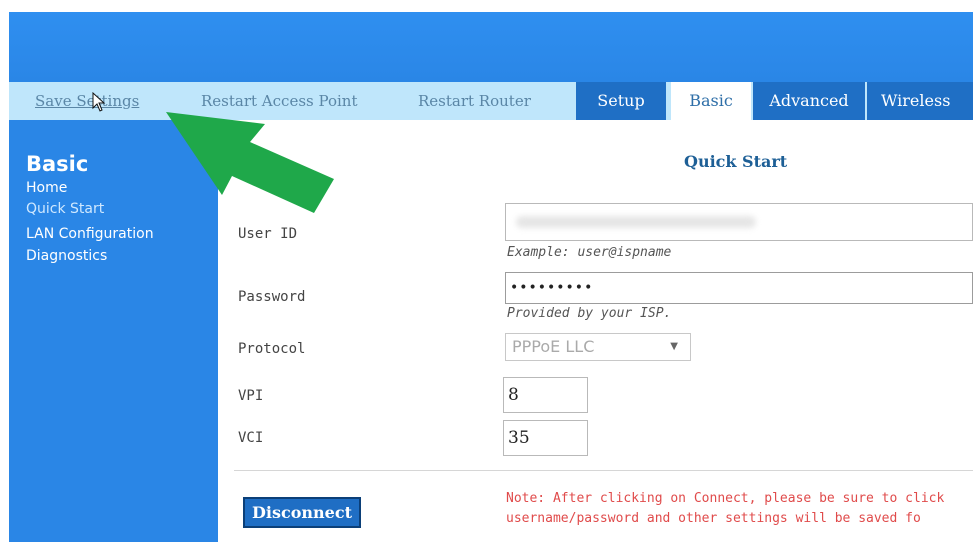 This screenshot has width=973, height=542. Describe the element at coordinates (4, 271) in the screenshot. I see `left-border` at that location.